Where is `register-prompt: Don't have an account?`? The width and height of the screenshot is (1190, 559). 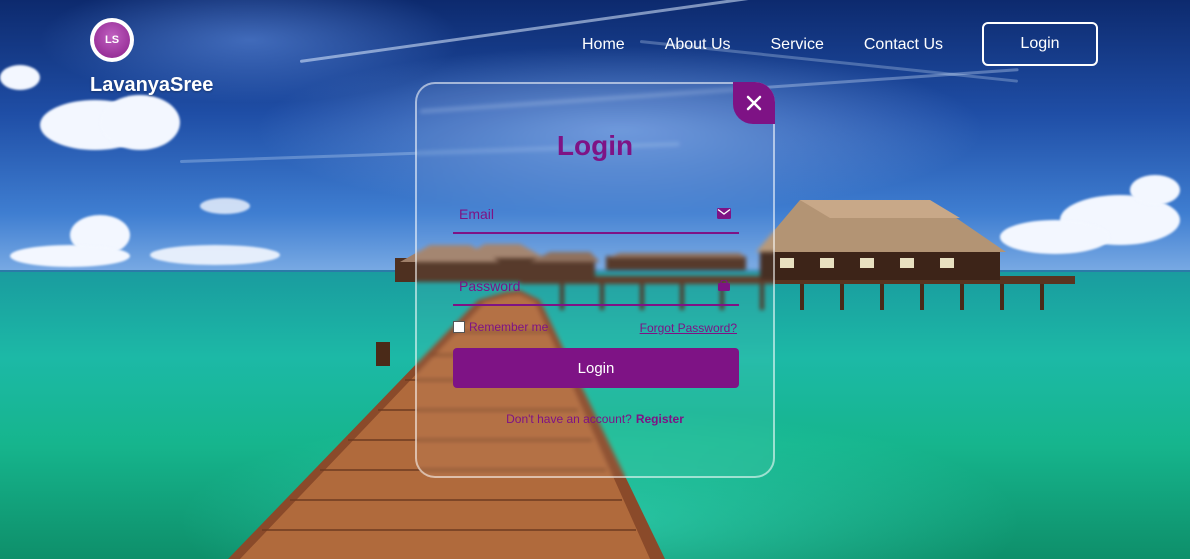 register-prompt: Don't have an account? is located at coordinates (569, 419).